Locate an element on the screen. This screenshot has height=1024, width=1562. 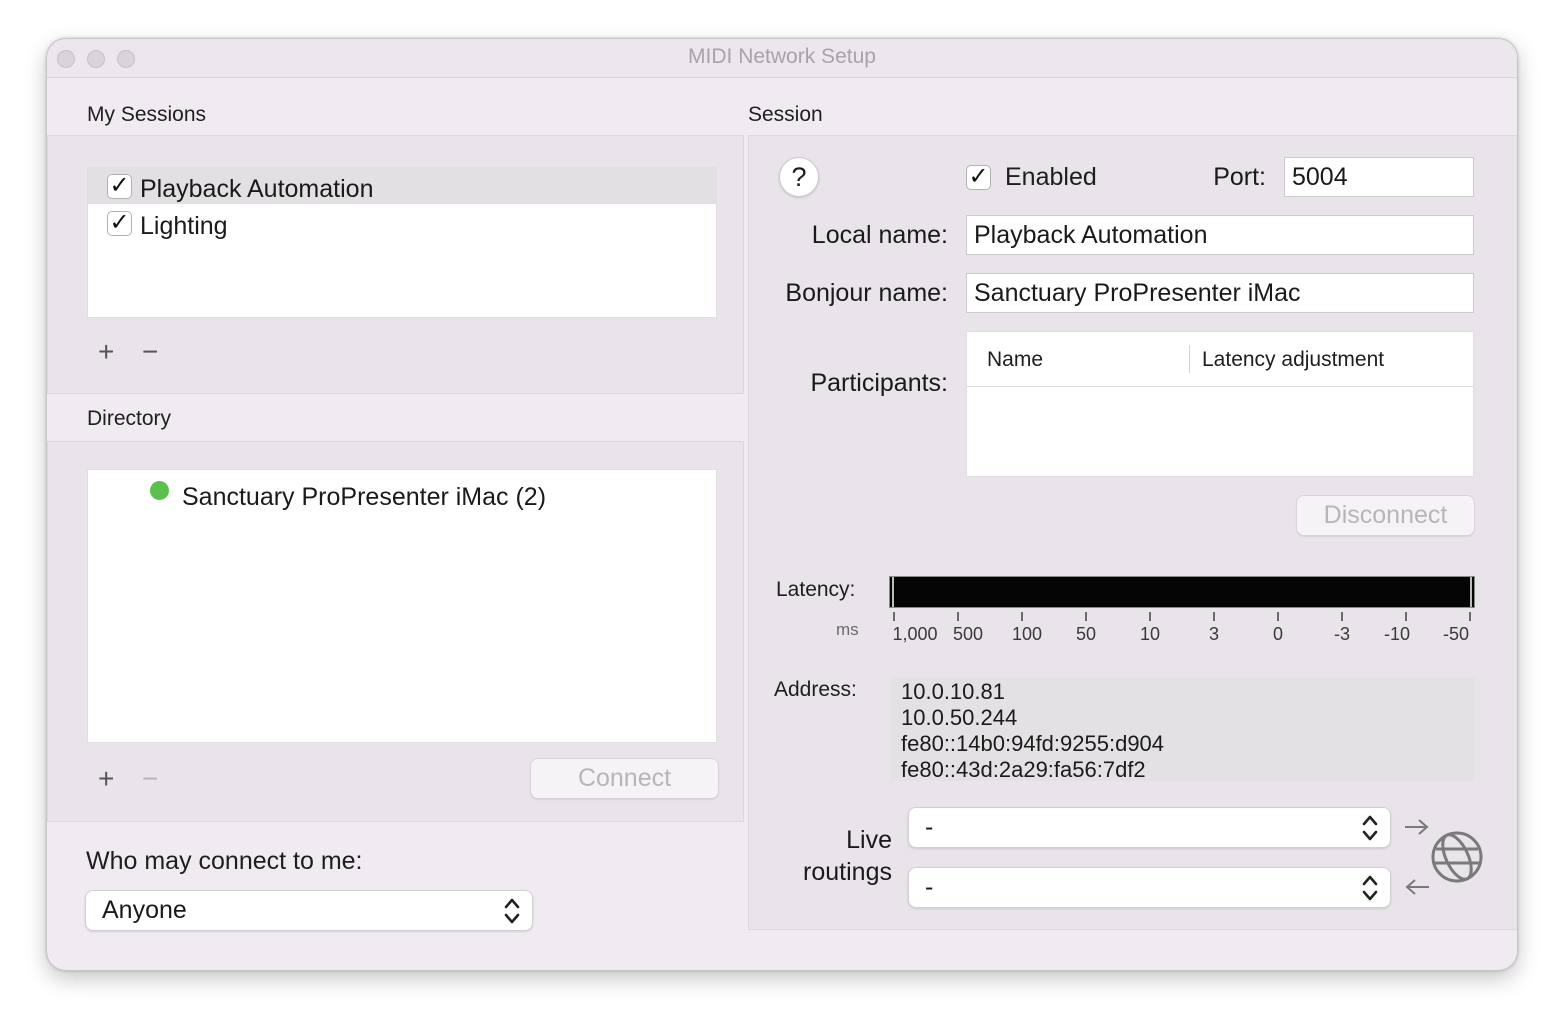
latency-tick-label: -50 is located at coordinates (1456, 634).